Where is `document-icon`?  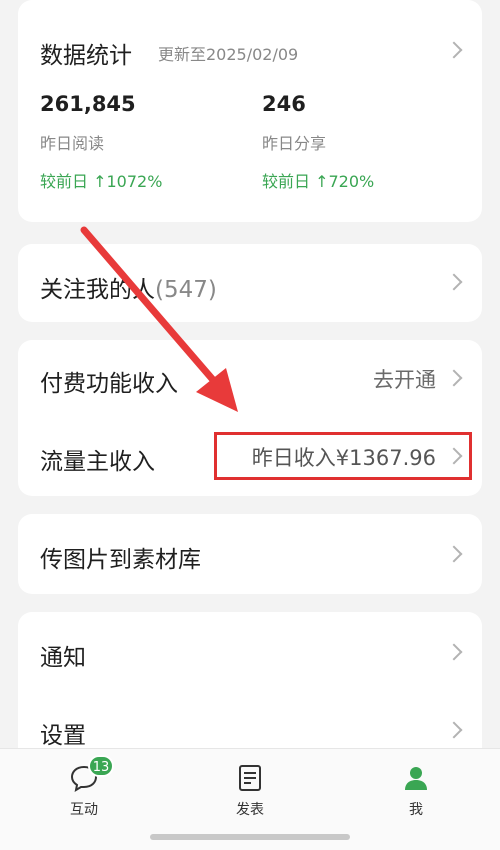 document-icon is located at coordinates (250, 778).